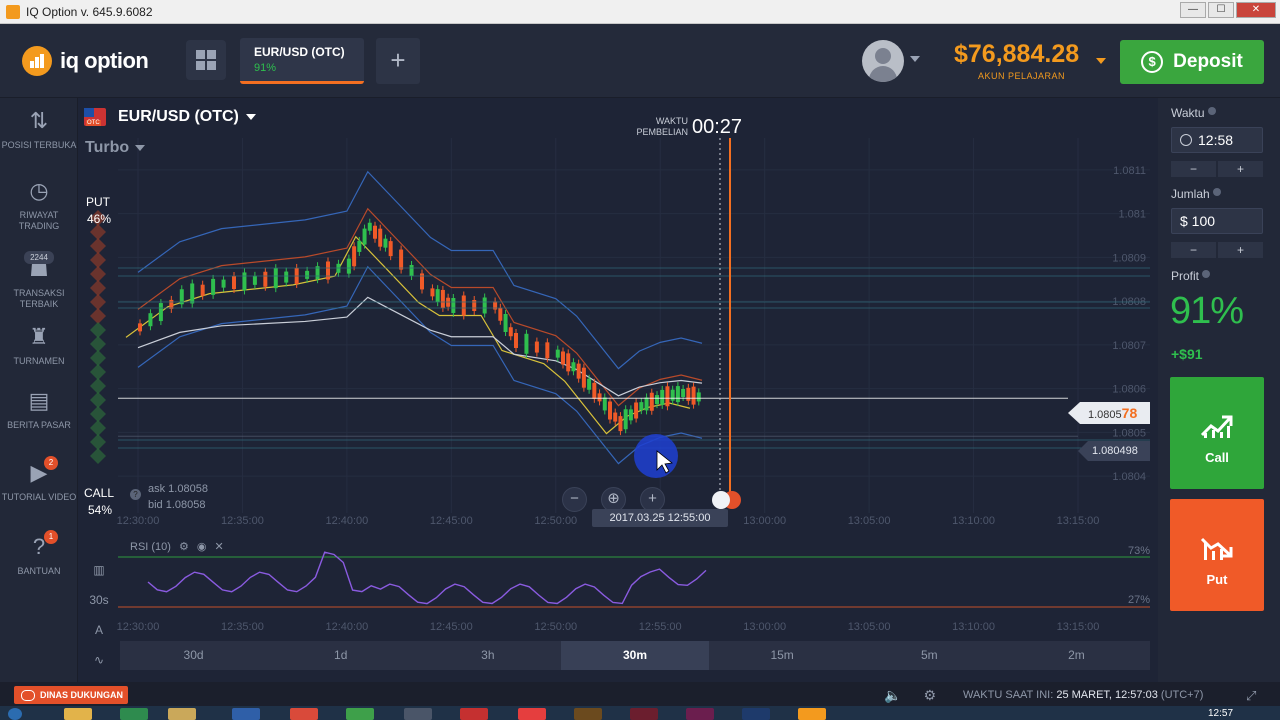  Describe the element at coordinates (340, 655) in the screenshot. I see `timeframe-1d: 1d` at that location.